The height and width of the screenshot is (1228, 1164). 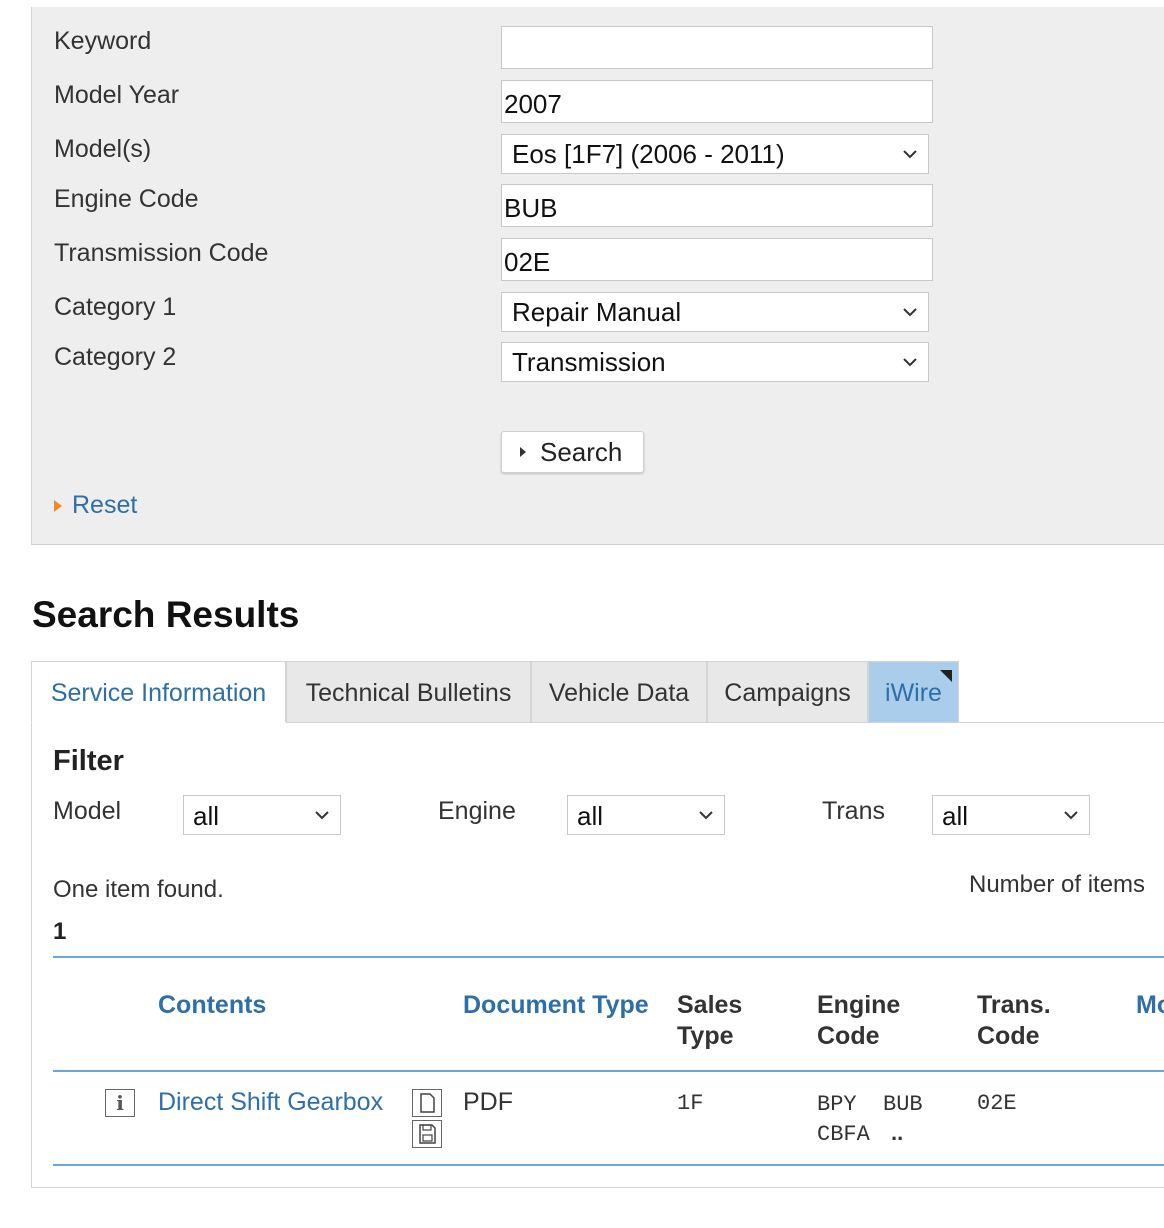 What do you see at coordinates (997, 1103) in the screenshot?
I see `row-trans-code: 02E` at bounding box center [997, 1103].